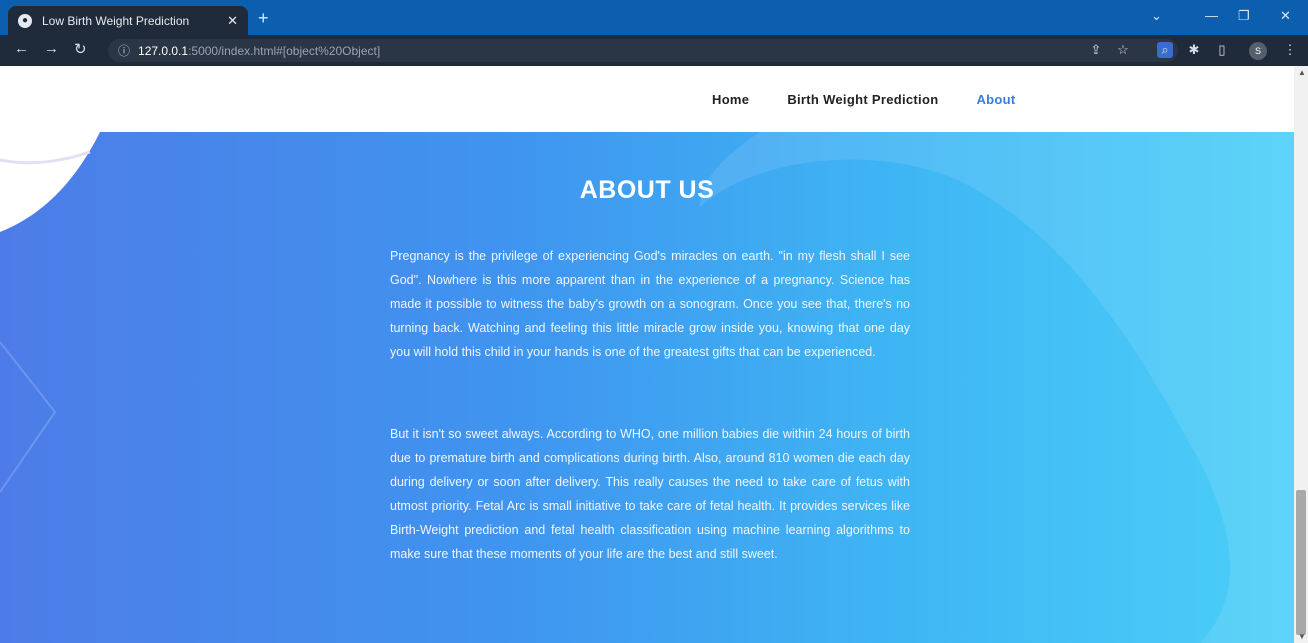 The image size is (1308, 643). What do you see at coordinates (232, 21) in the screenshot?
I see `close-tab-icon: ✕` at bounding box center [232, 21].